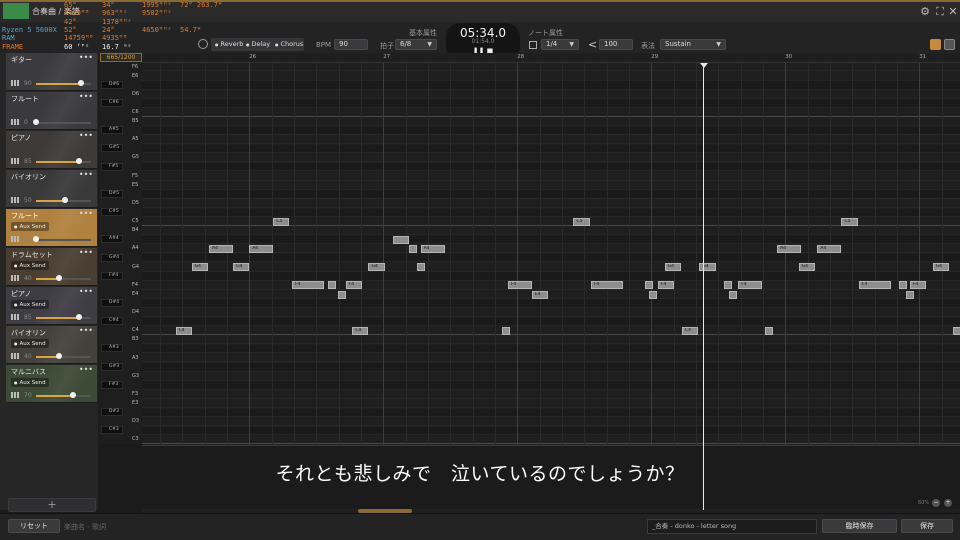 The width and height of the screenshot is (960, 540). I want to click on black-key: C#4, so click(112, 321).